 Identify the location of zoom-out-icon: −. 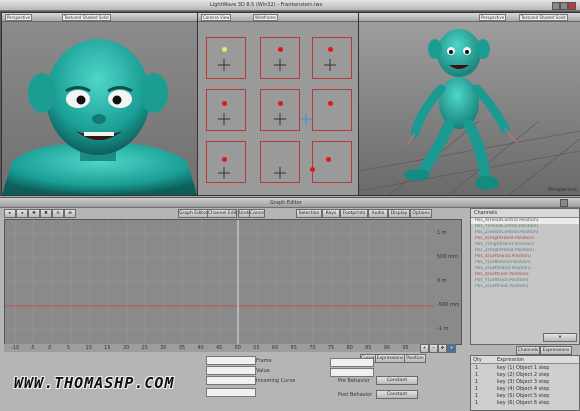
(433, 348).